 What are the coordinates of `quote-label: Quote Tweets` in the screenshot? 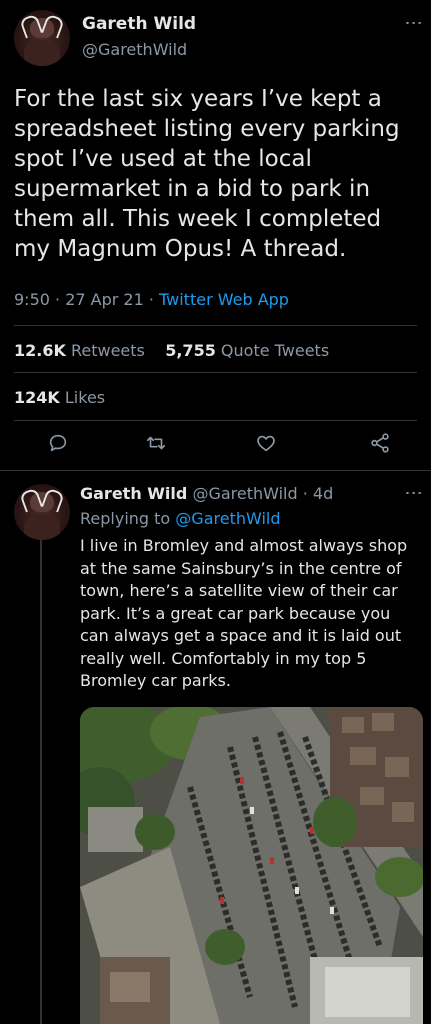 It's located at (275, 350).